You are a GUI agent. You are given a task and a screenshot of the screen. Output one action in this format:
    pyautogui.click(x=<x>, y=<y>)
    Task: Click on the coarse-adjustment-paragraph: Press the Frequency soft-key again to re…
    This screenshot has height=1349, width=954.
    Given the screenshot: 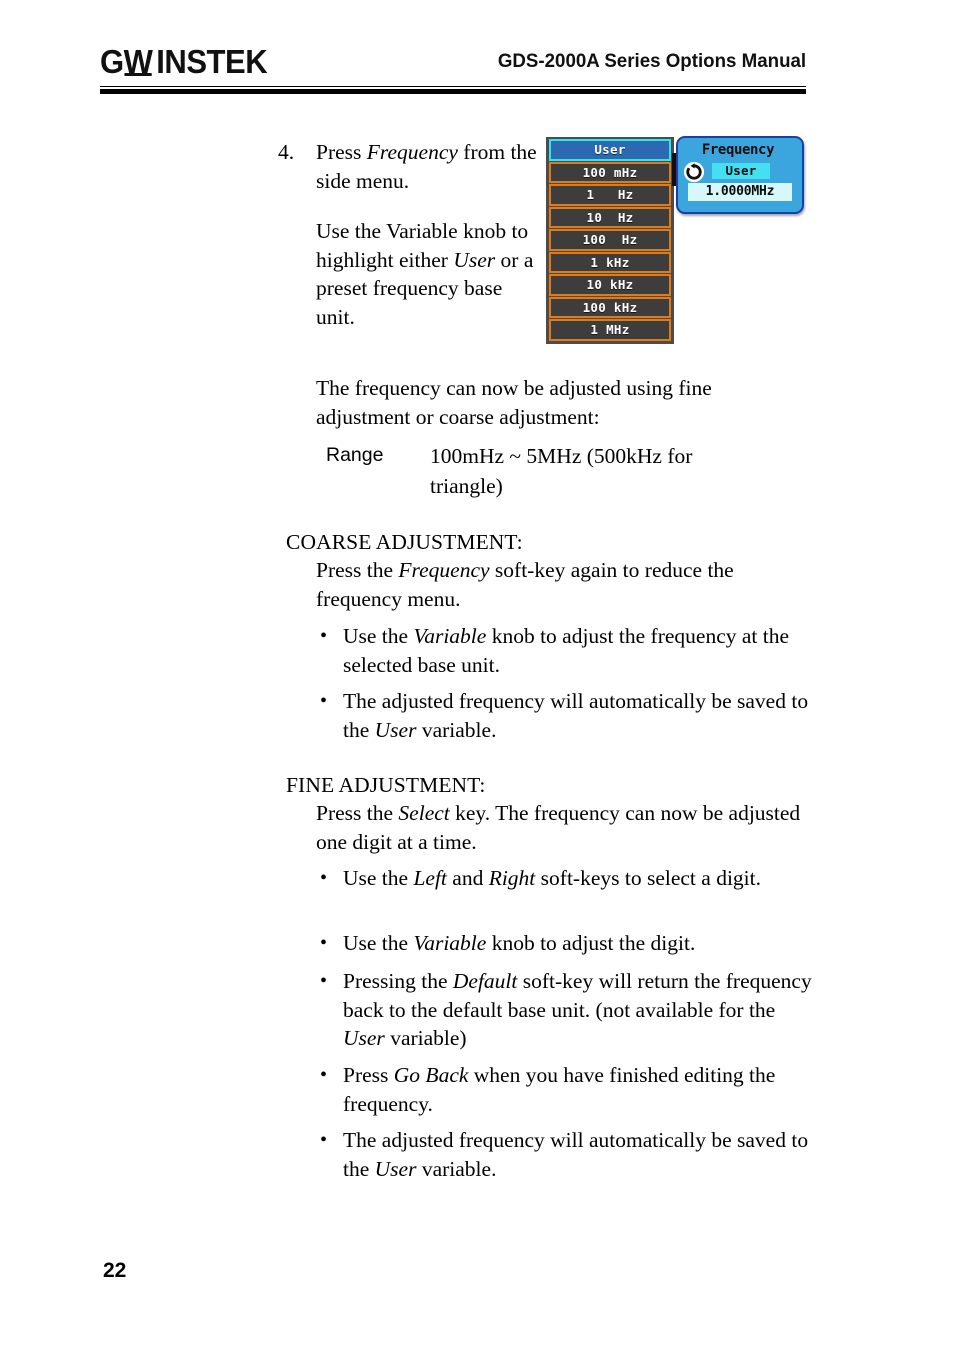 What is the action you would take?
    pyautogui.click(x=561, y=584)
    